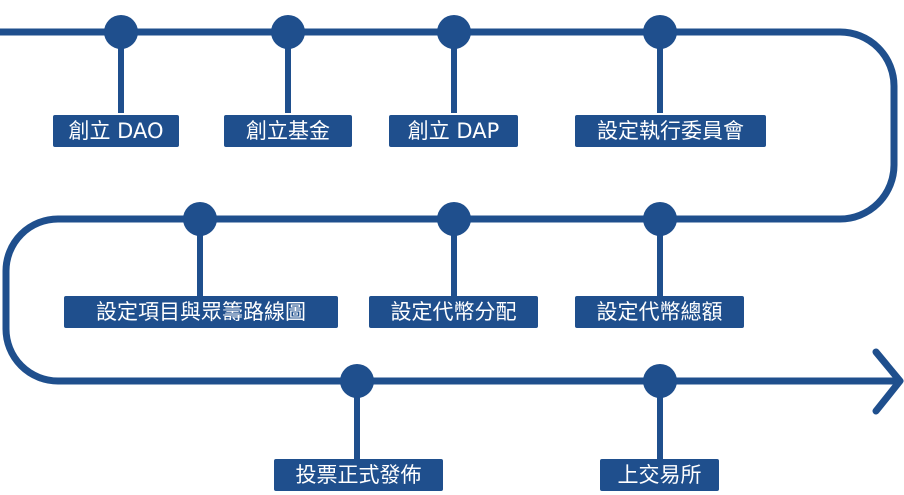 The height and width of the screenshot is (495, 904). Describe the element at coordinates (659, 475) in the screenshot. I see `step-label-exchange: 上交易所` at that location.